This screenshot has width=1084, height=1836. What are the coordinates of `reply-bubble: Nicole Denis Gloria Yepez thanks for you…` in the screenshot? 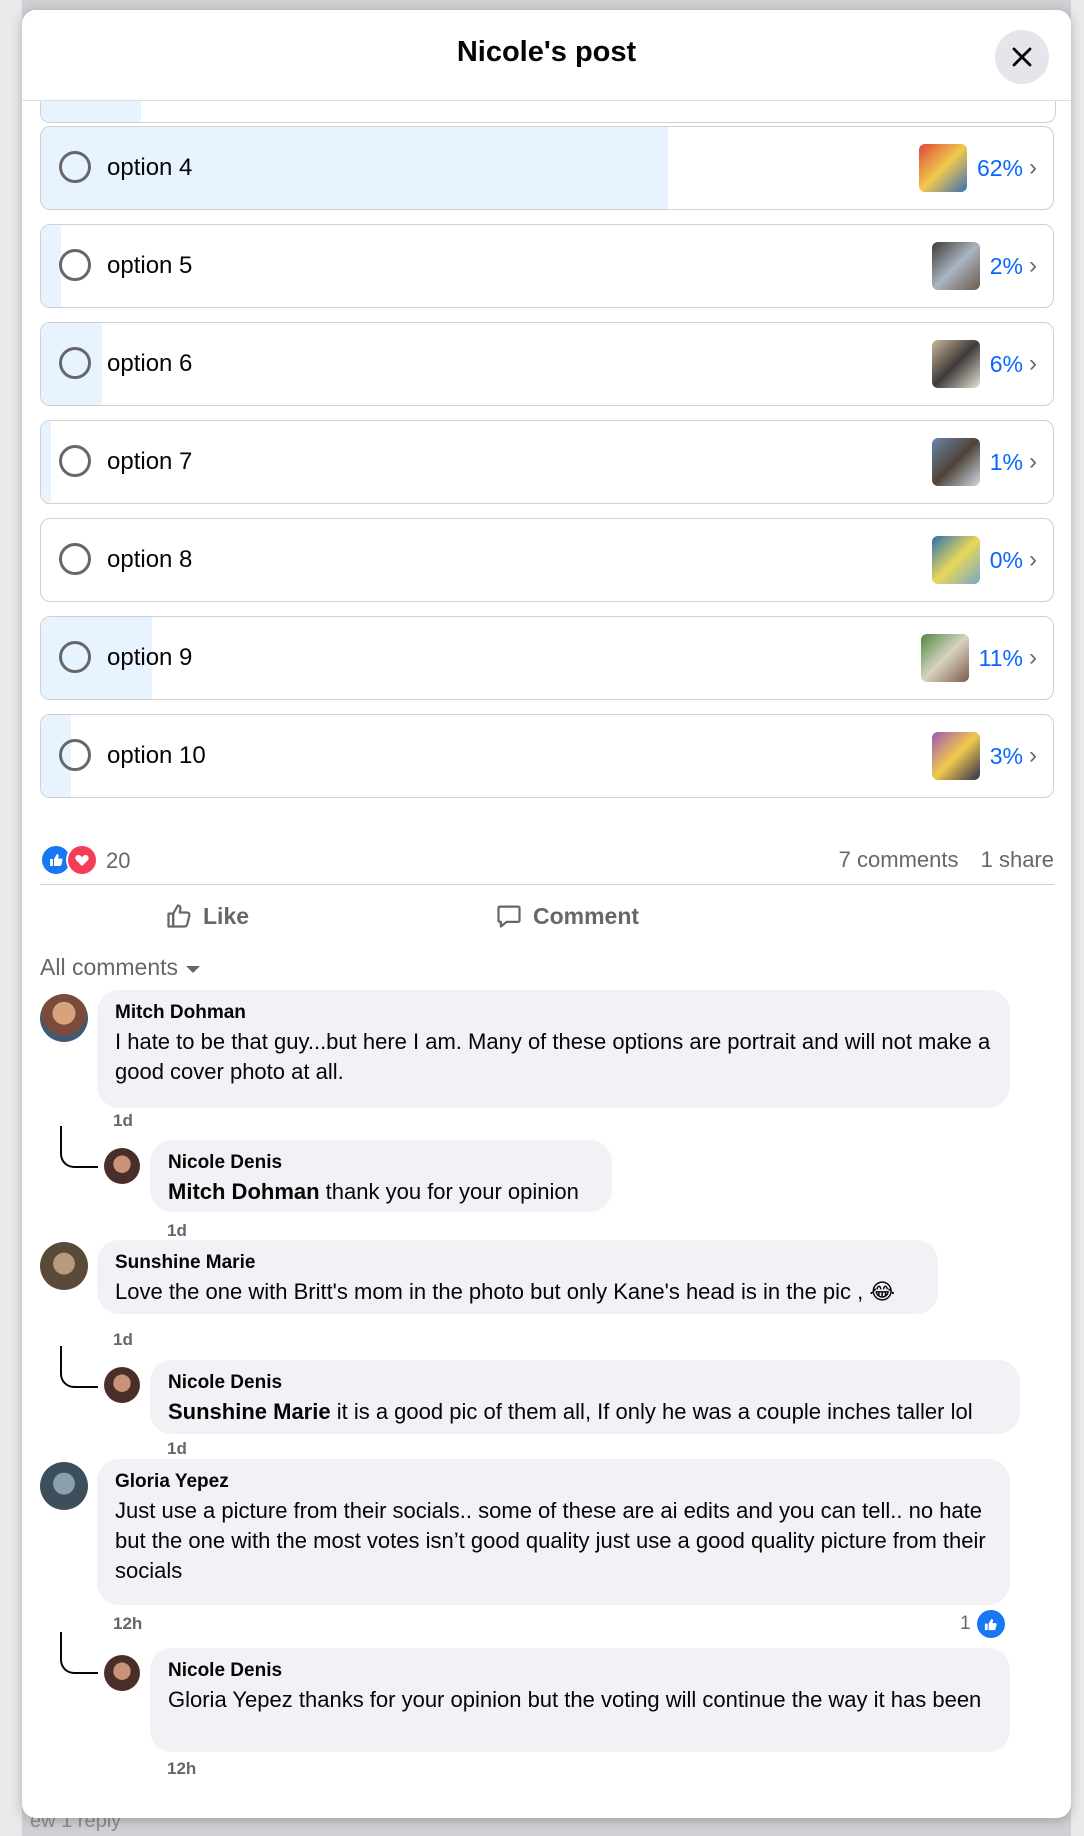 It's located at (580, 1700).